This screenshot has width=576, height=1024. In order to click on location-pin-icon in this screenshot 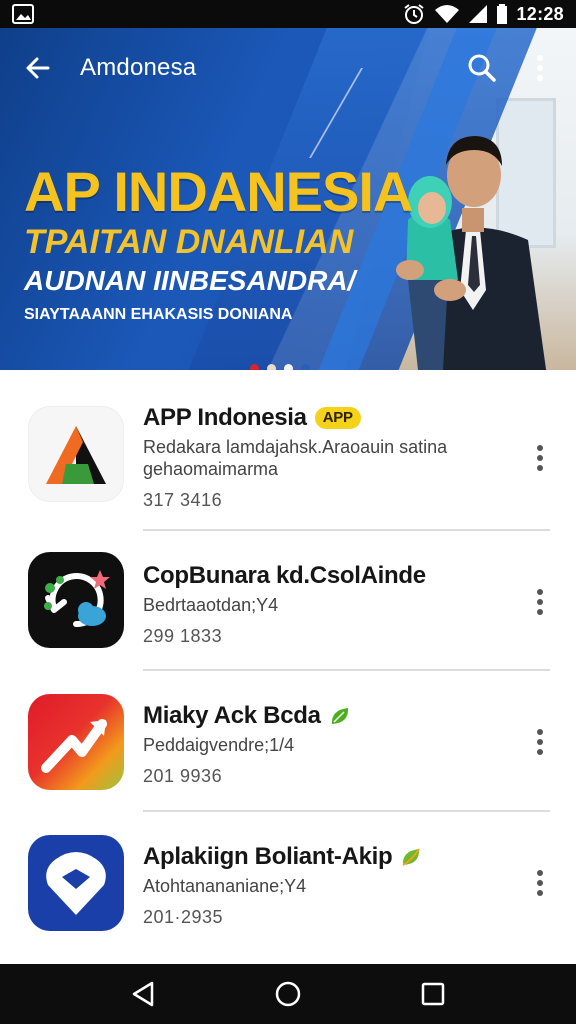, I will do `click(76, 883)`.